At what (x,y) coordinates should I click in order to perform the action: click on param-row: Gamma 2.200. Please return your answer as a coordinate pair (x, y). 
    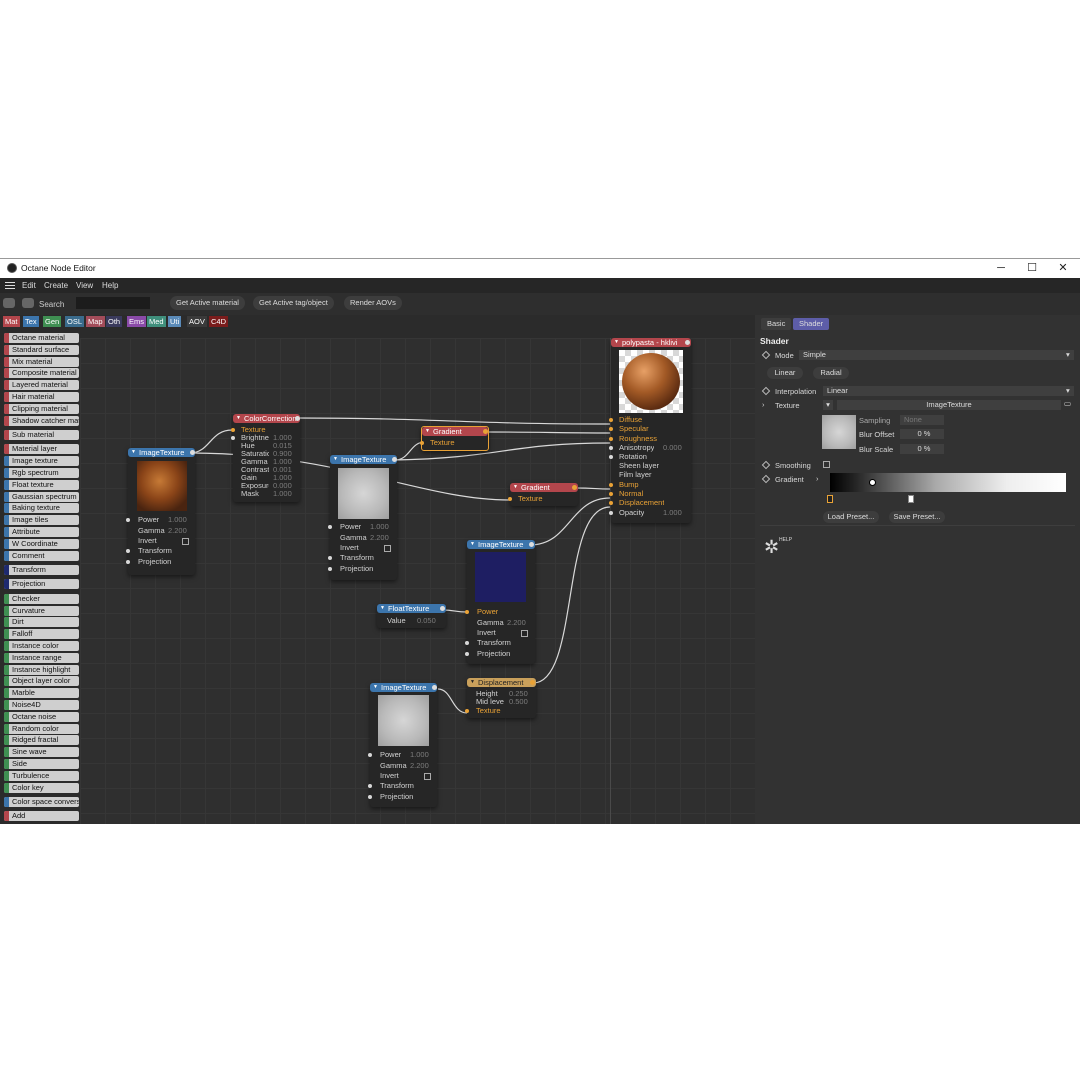
    Looking at the image, I should click on (161, 531).